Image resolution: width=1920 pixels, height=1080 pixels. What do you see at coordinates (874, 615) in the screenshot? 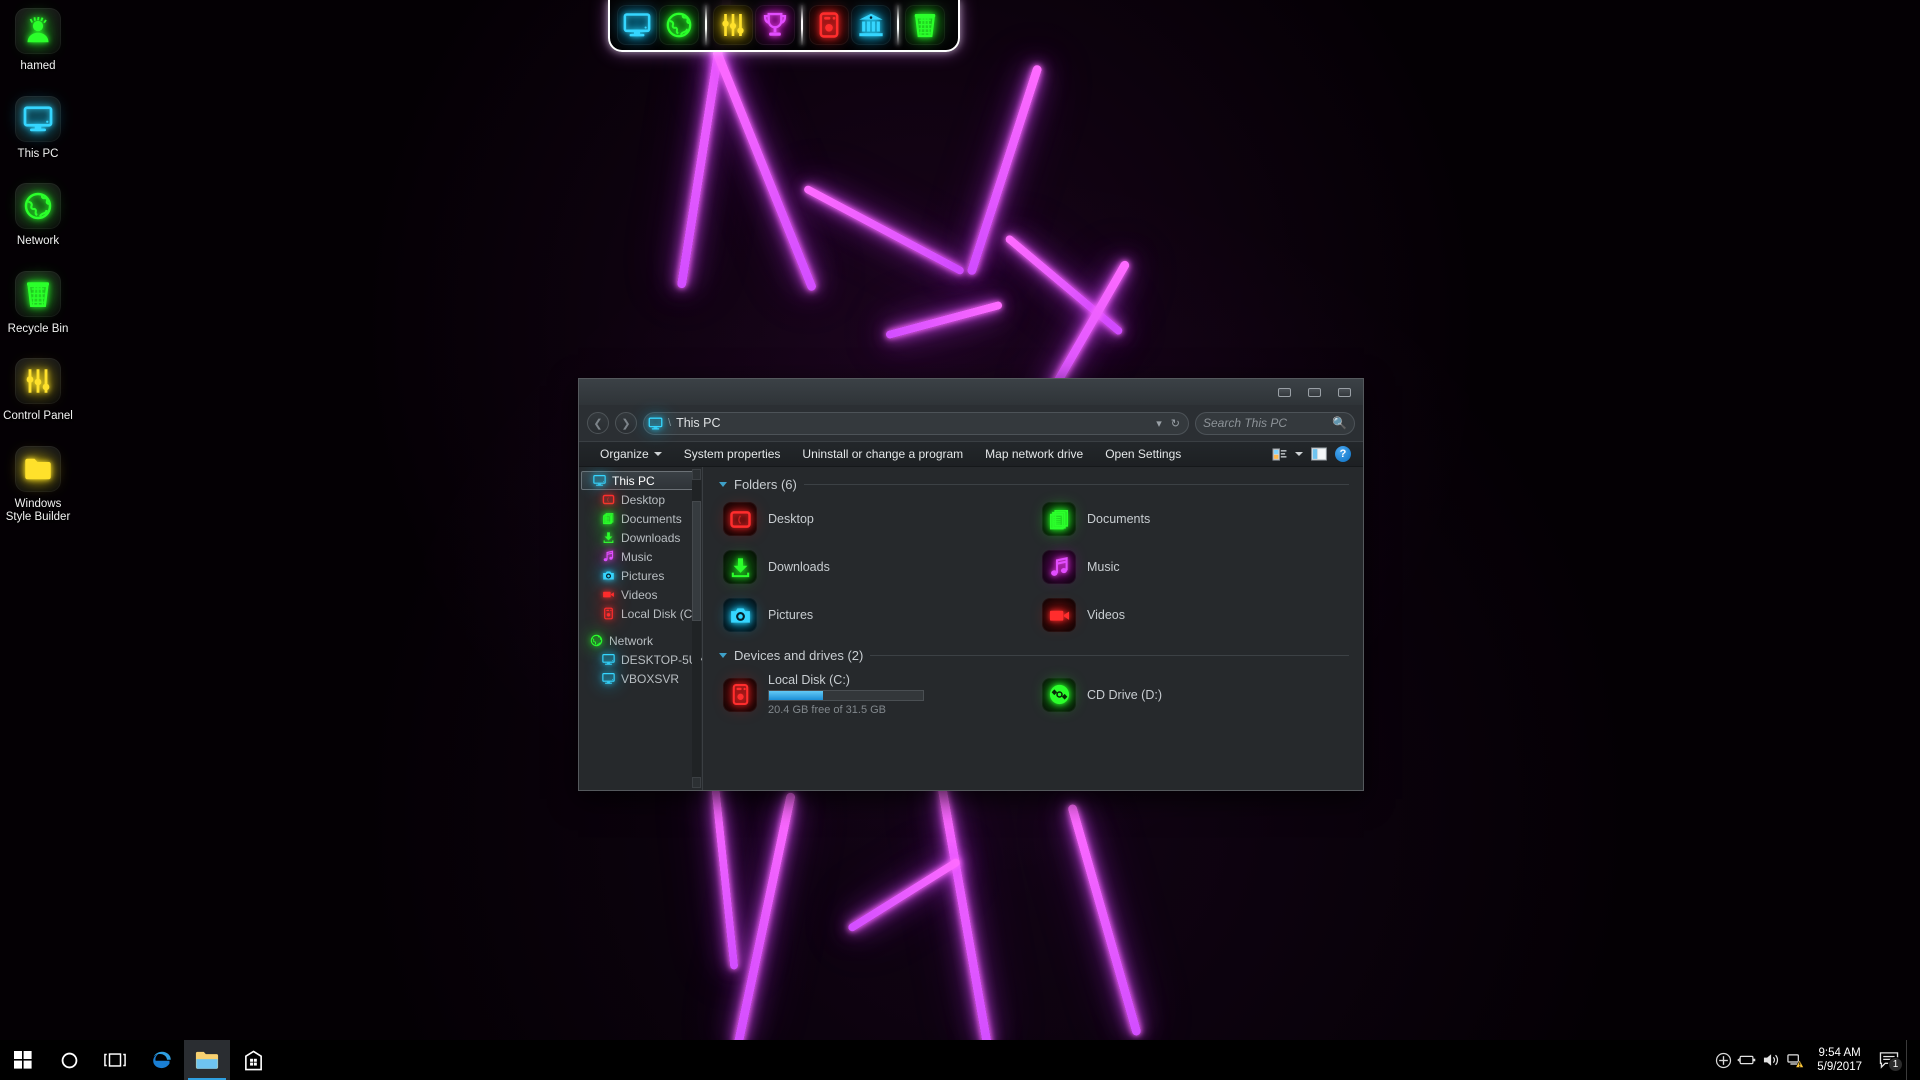
I see `folder-tile-pictures: Pictures` at bounding box center [874, 615].